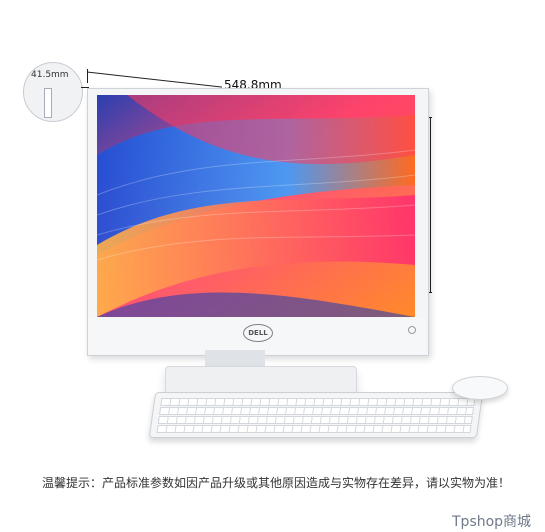 This screenshot has width=545, height=532. What do you see at coordinates (412, 330) in the screenshot?
I see `power-button` at bounding box center [412, 330].